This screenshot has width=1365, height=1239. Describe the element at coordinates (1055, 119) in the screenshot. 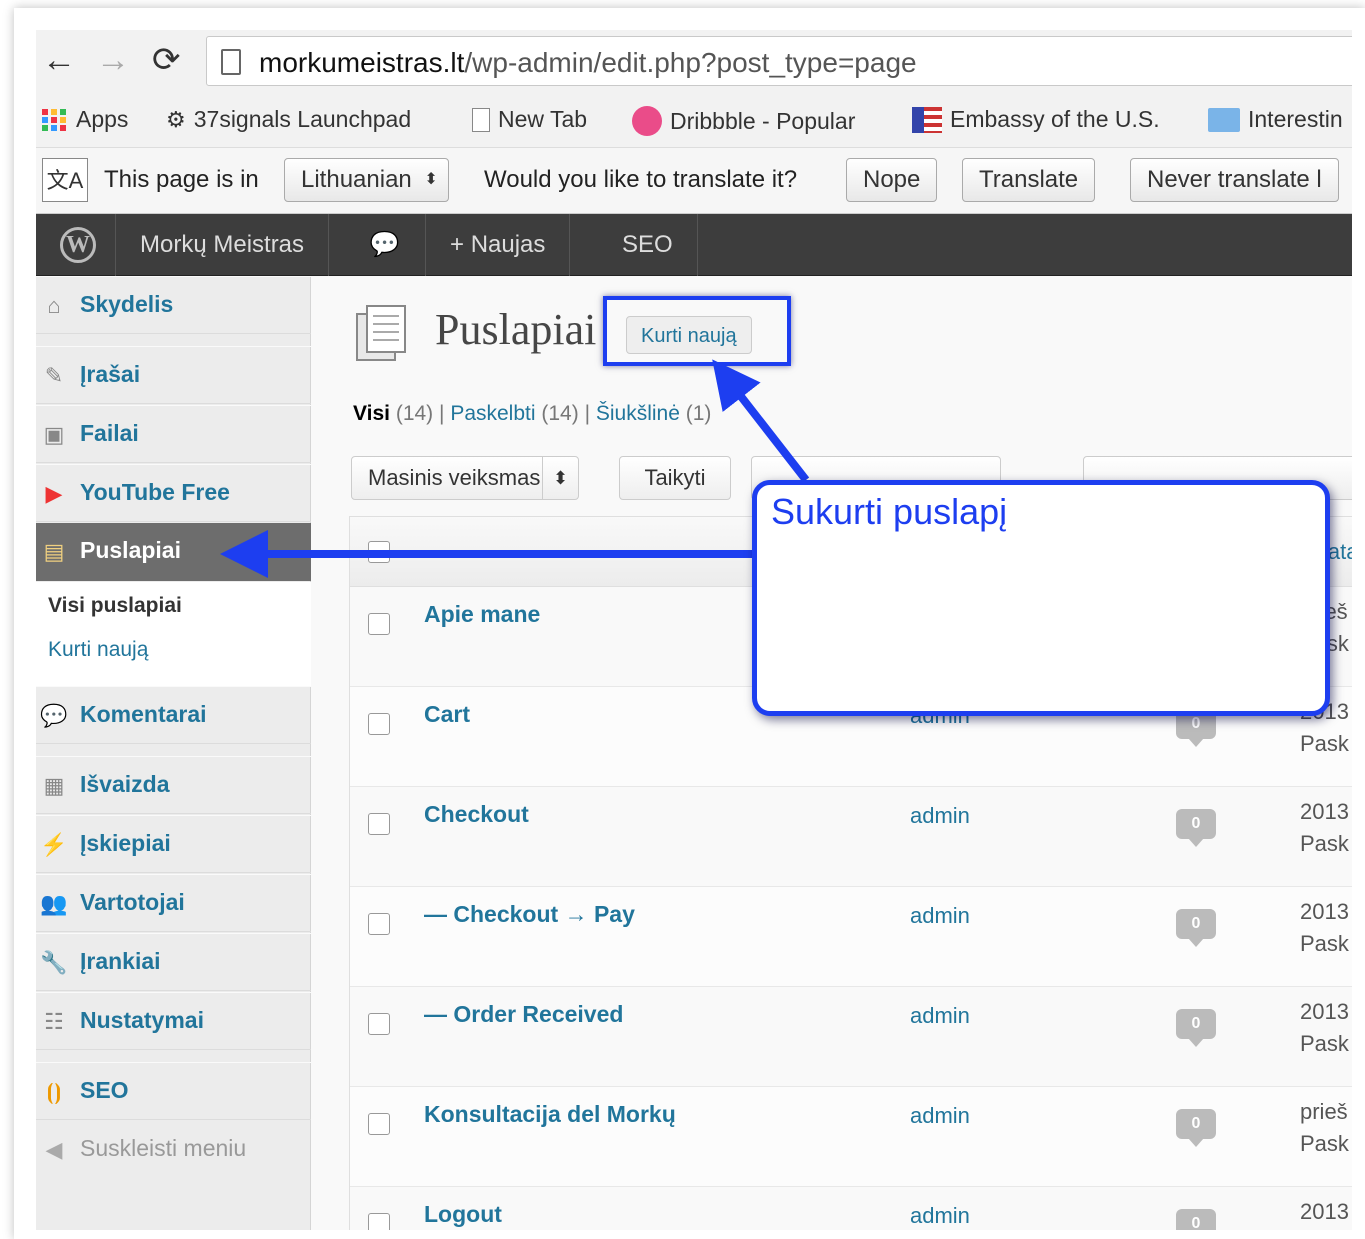

I see `bookmark-label: Embassy of the U.S.` at that location.